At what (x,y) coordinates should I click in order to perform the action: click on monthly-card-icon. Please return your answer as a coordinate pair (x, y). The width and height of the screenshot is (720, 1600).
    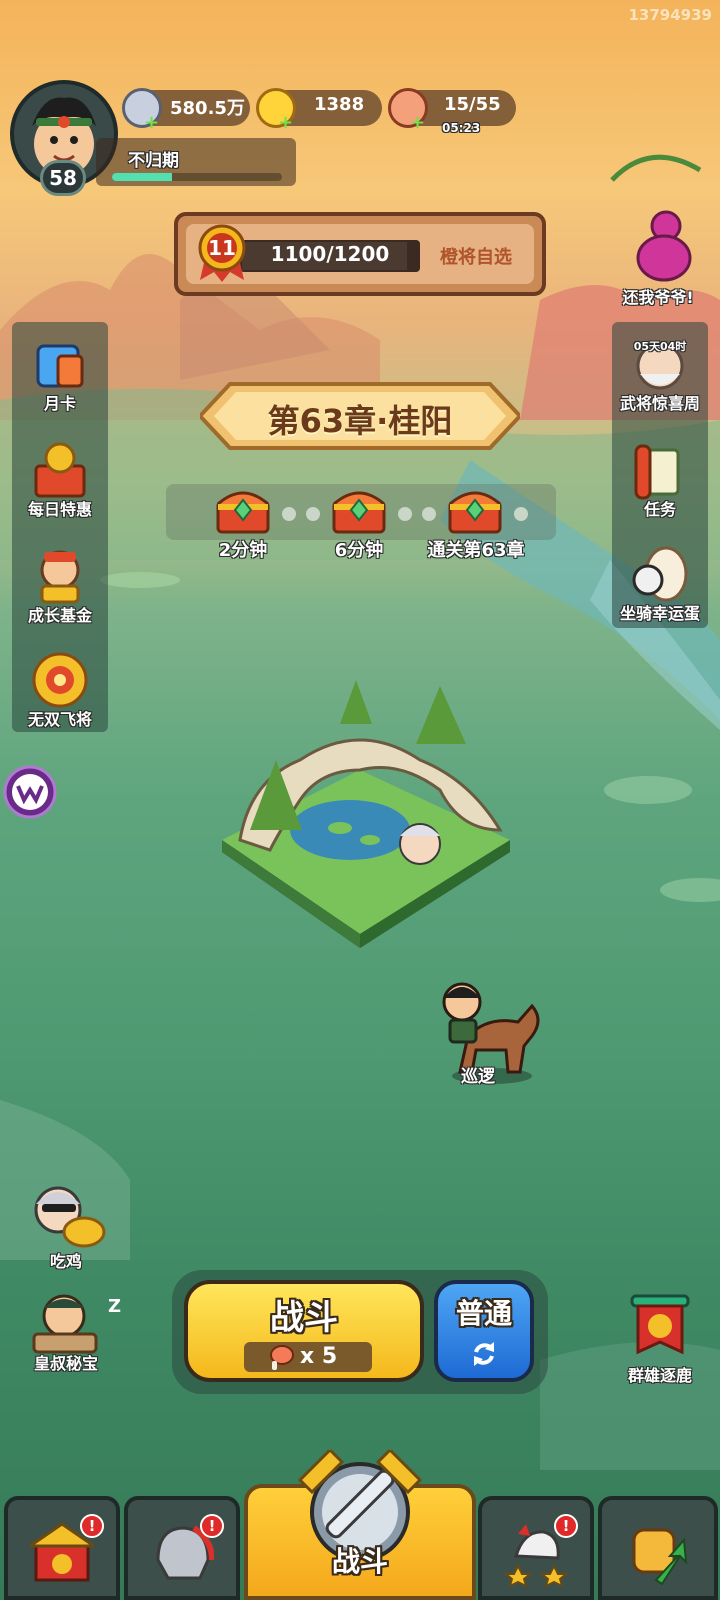
    Looking at the image, I should click on (60, 366).